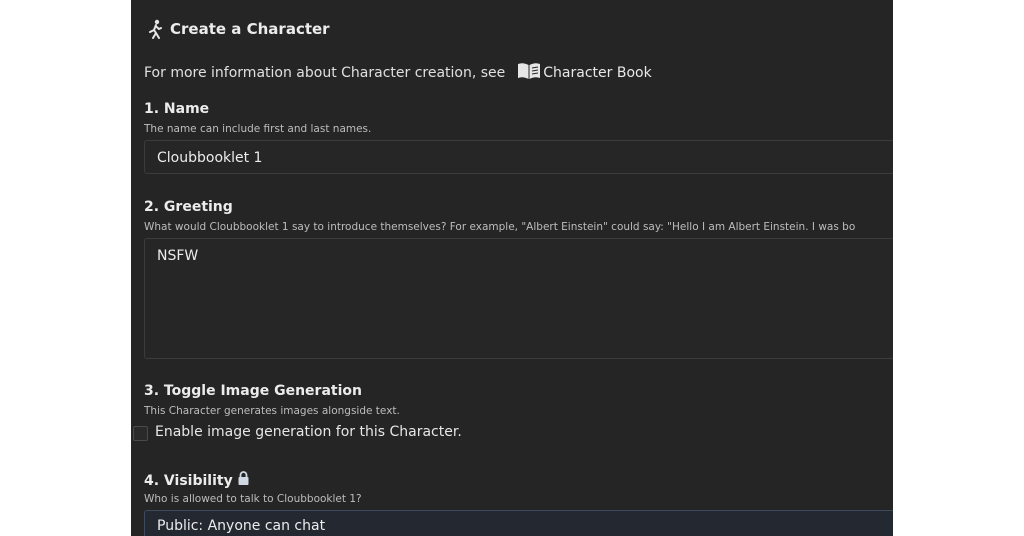 The width and height of the screenshot is (1024, 536). I want to click on visibility-section-title: 4. Visibility, so click(197, 480).